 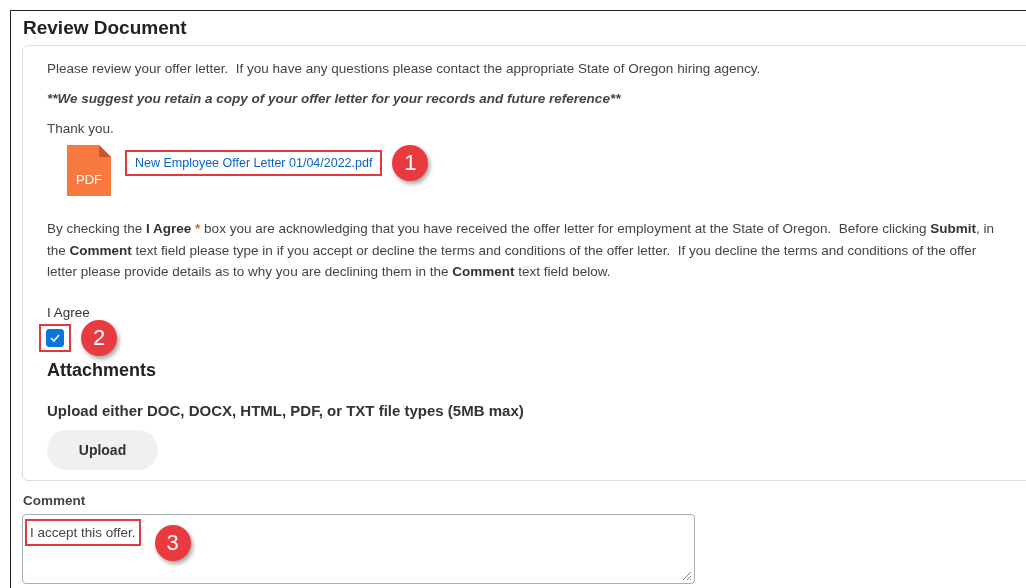 What do you see at coordinates (687, 575) in the screenshot?
I see `resize-grip-icon` at bounding box center [687, 575].